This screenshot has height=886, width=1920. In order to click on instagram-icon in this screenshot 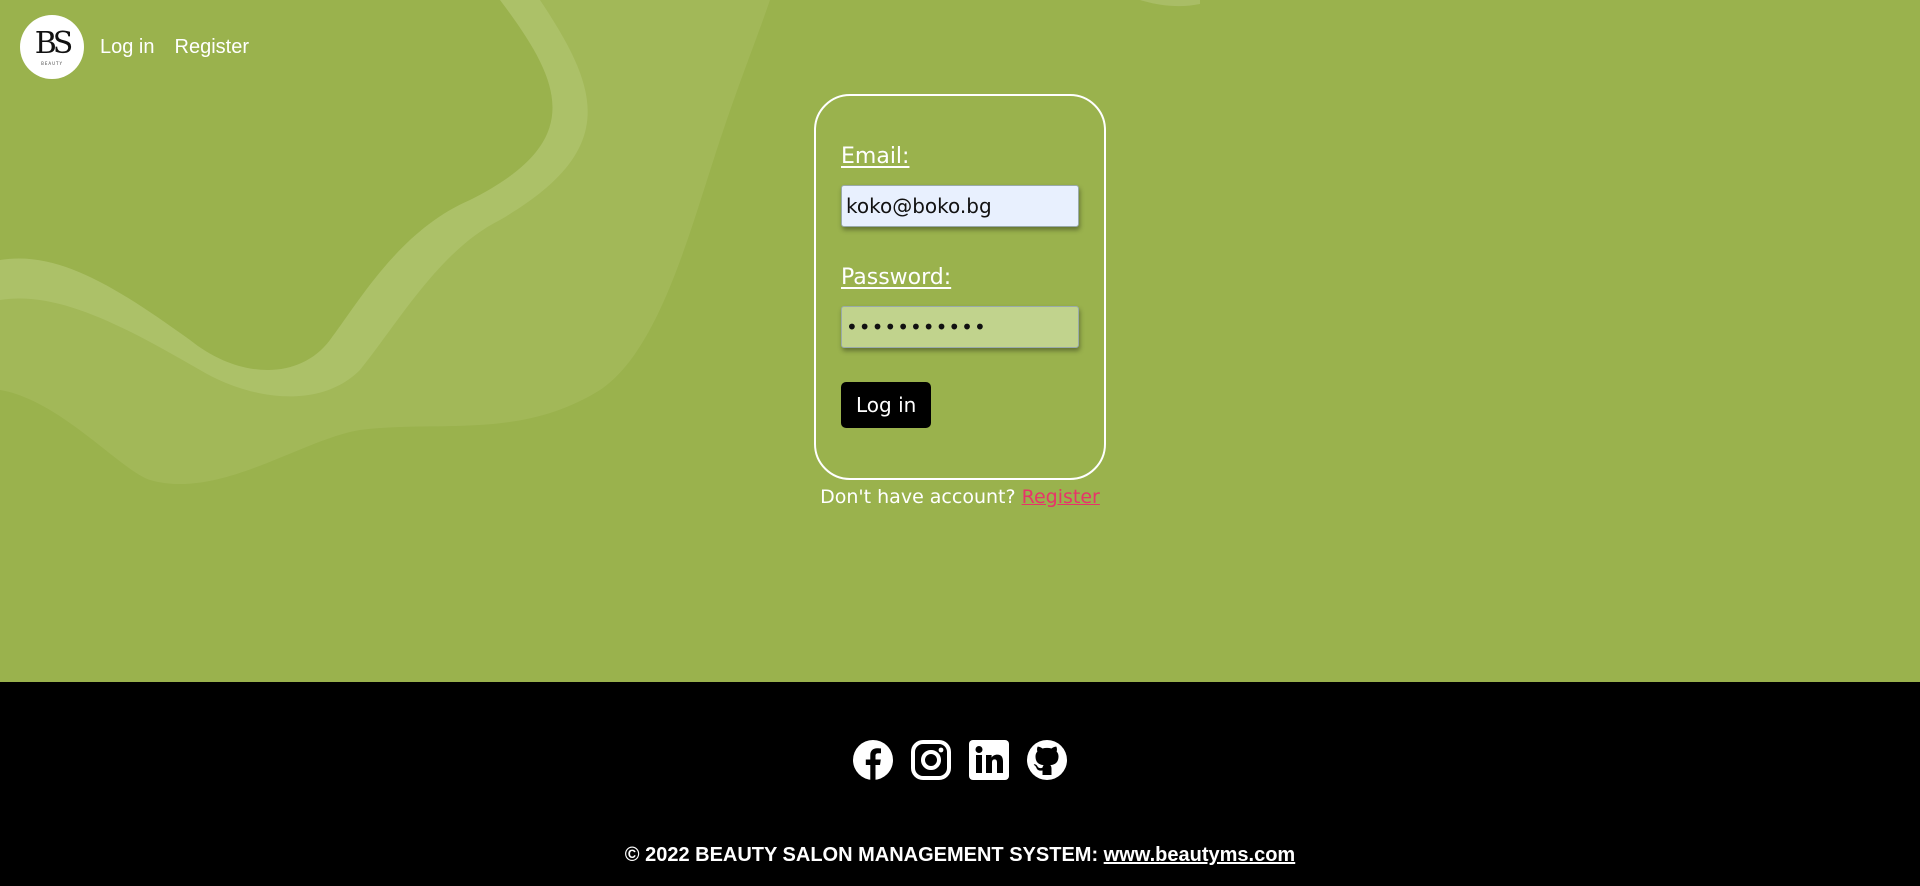, I will do `click(931, 760)`.